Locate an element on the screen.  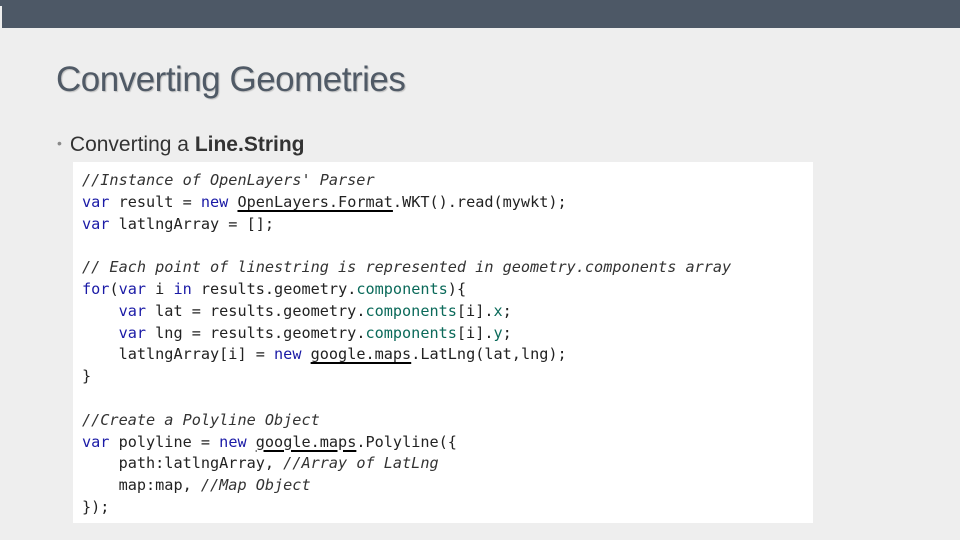
code-text: path:latlngArray, is located at coordinates (201, 463).